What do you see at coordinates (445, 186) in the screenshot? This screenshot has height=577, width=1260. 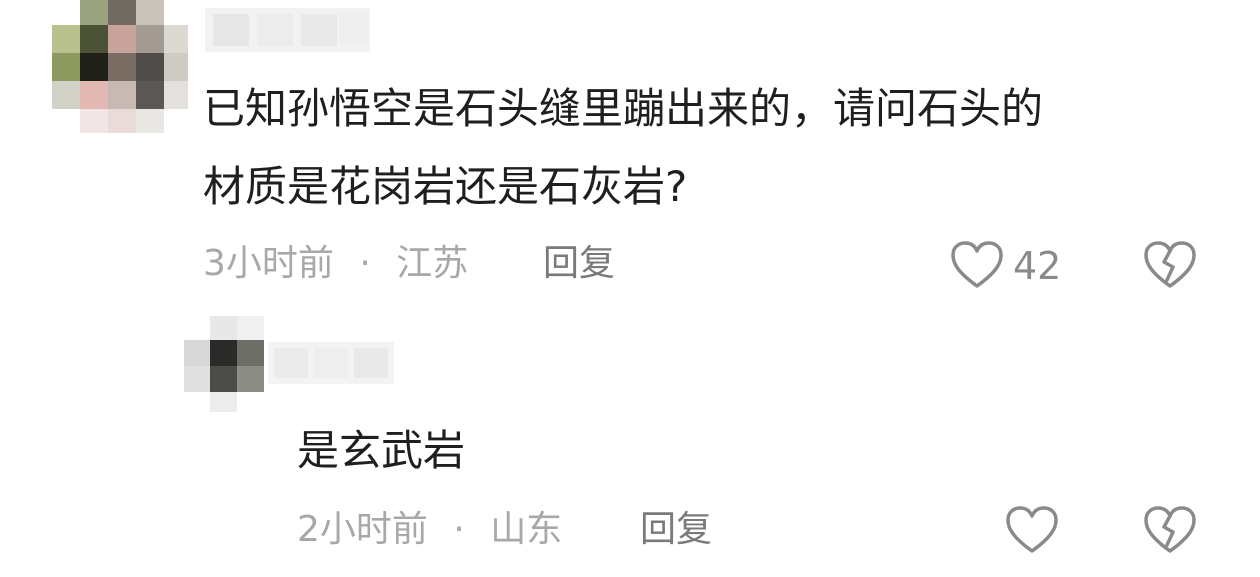 I see `comment-text-line: 材质是花岗岩还是石灰岩?` at bounding box center [445, 186].